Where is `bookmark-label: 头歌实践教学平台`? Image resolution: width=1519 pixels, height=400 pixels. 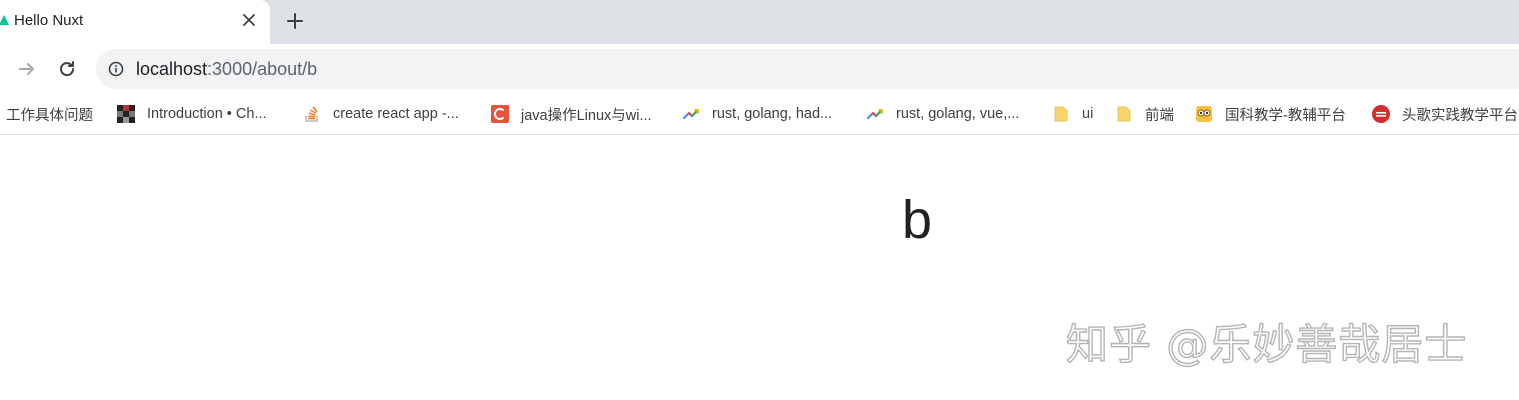
bookmark-label: 头歌实践教学平台 is located at coordinates (1460, 115).